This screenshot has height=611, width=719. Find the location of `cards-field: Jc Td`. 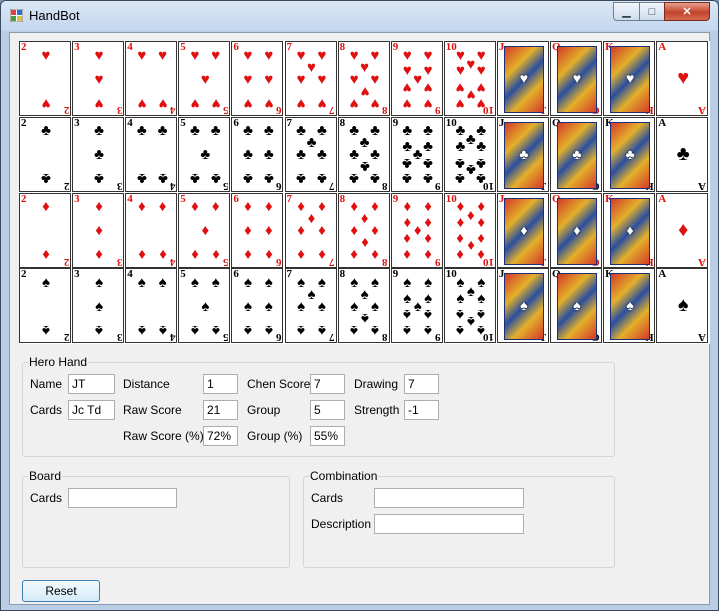

cards-field: Jc Td is located at coordinates (91, 410).